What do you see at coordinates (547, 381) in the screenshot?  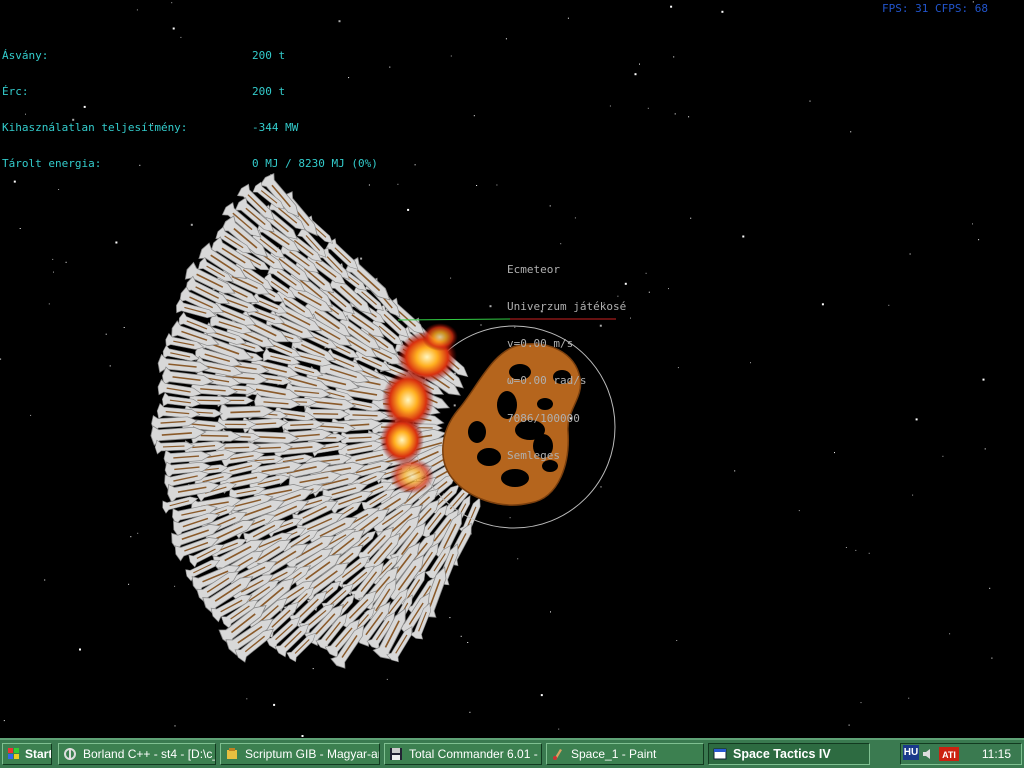 I see `target-angular-velocity: ω=0.00 rad/s` at bounding box center [547, 381].